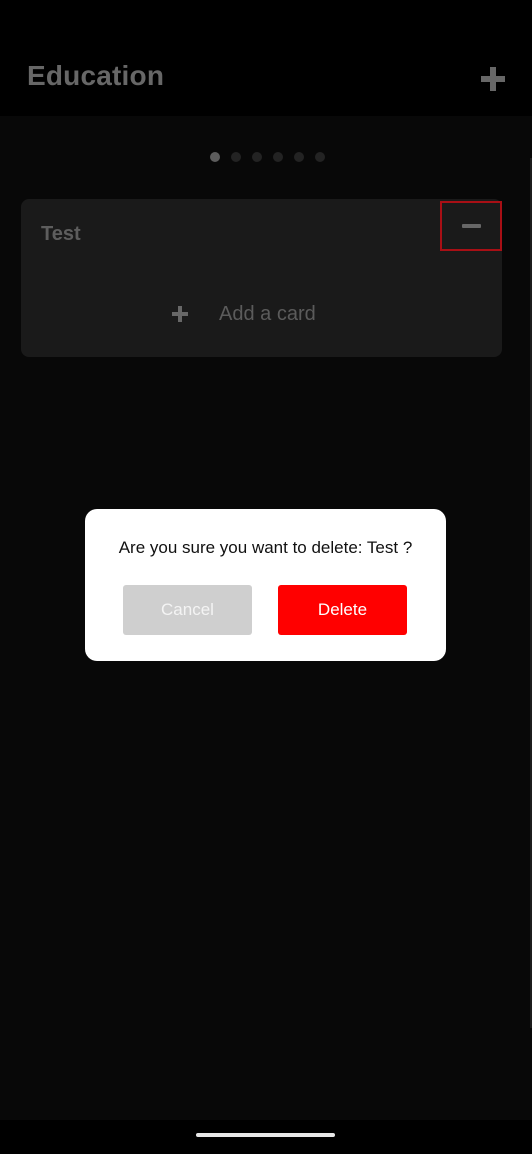 This screenshot has height=1154, width=532. What do you see at coordinates (265, 547) in the screenshot?
I see `dialog-message: Are you sure you want to delete: Test ?` at bounding box center [265, 547].